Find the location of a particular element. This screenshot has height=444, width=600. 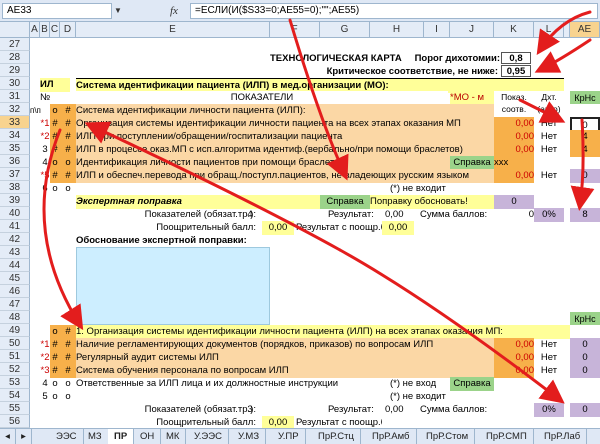

row-51-dht: Нет is located at coordinates (549, 357).